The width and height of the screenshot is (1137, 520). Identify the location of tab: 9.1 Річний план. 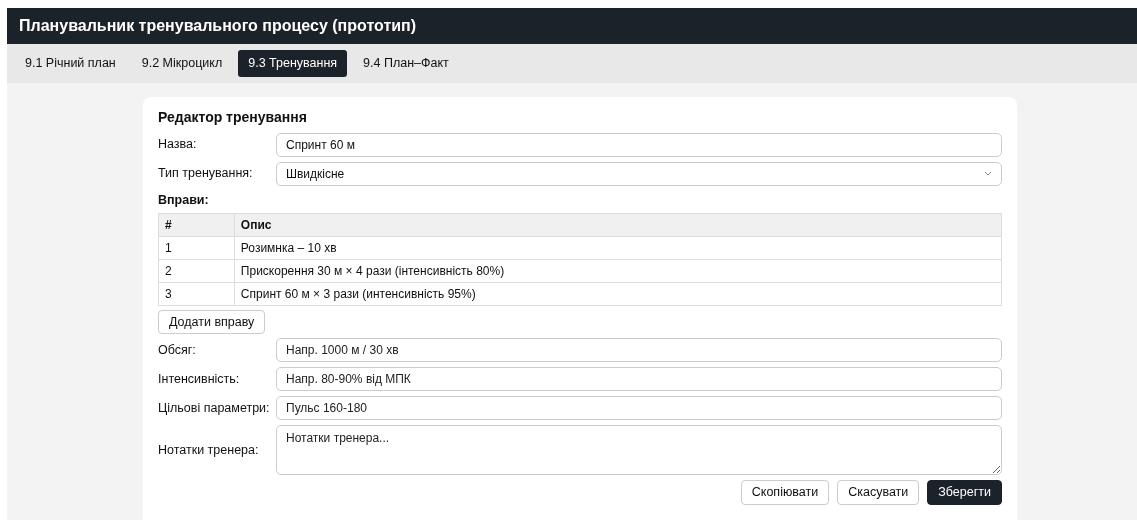
(70, 63).